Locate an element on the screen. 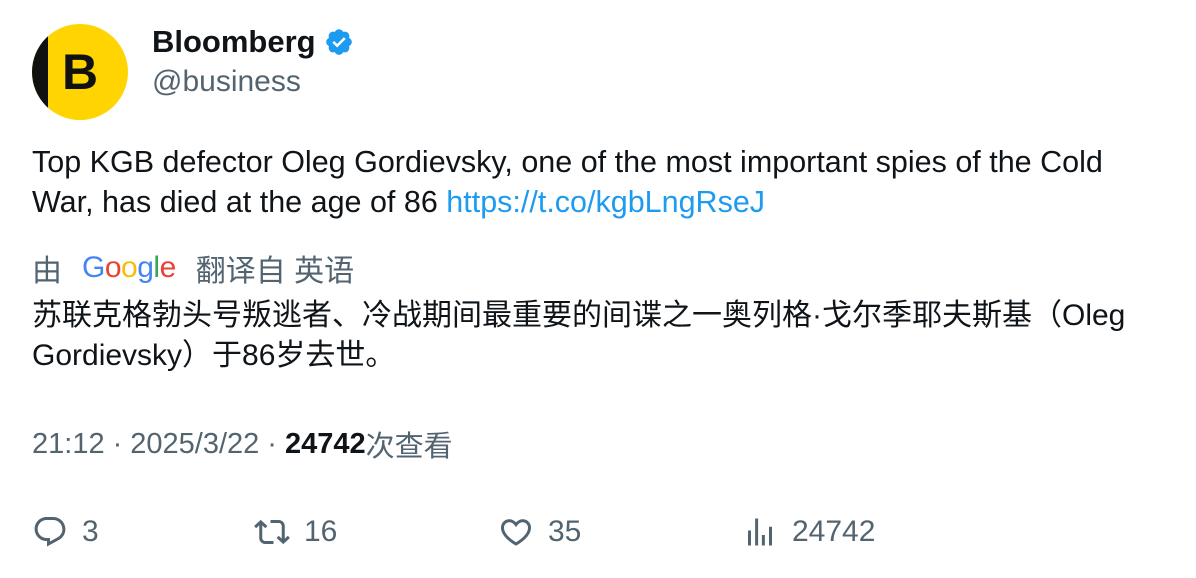 This screenshot has width=1196, height=578. reply-icon is located at coordinates (50, 532).